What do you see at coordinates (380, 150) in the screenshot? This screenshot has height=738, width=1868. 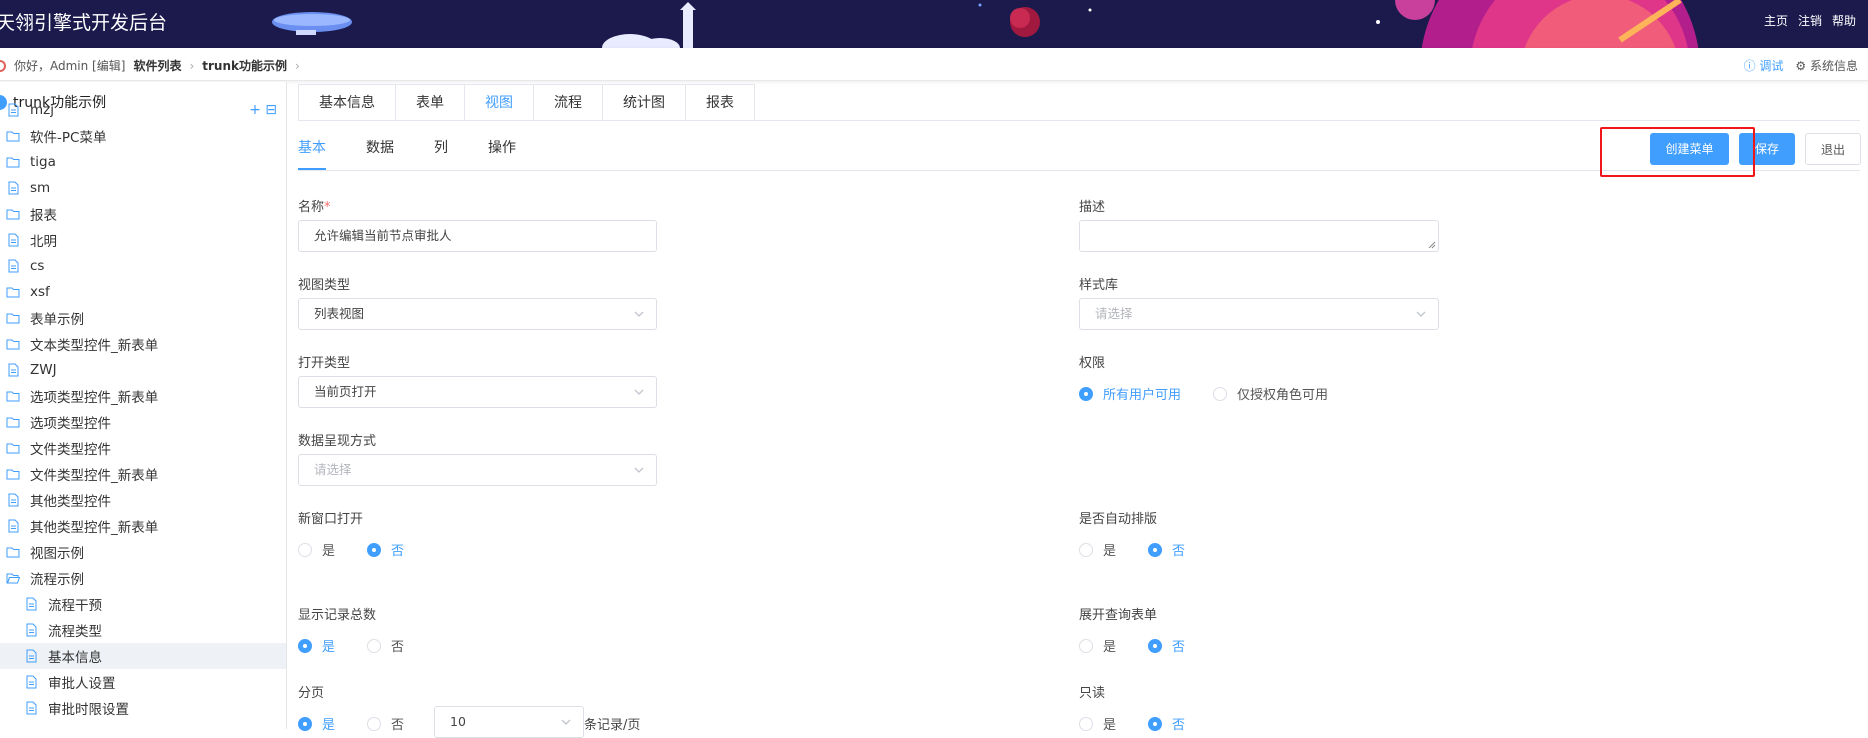 I see `subtab-item: 数据` at bounding box center [380, 150].